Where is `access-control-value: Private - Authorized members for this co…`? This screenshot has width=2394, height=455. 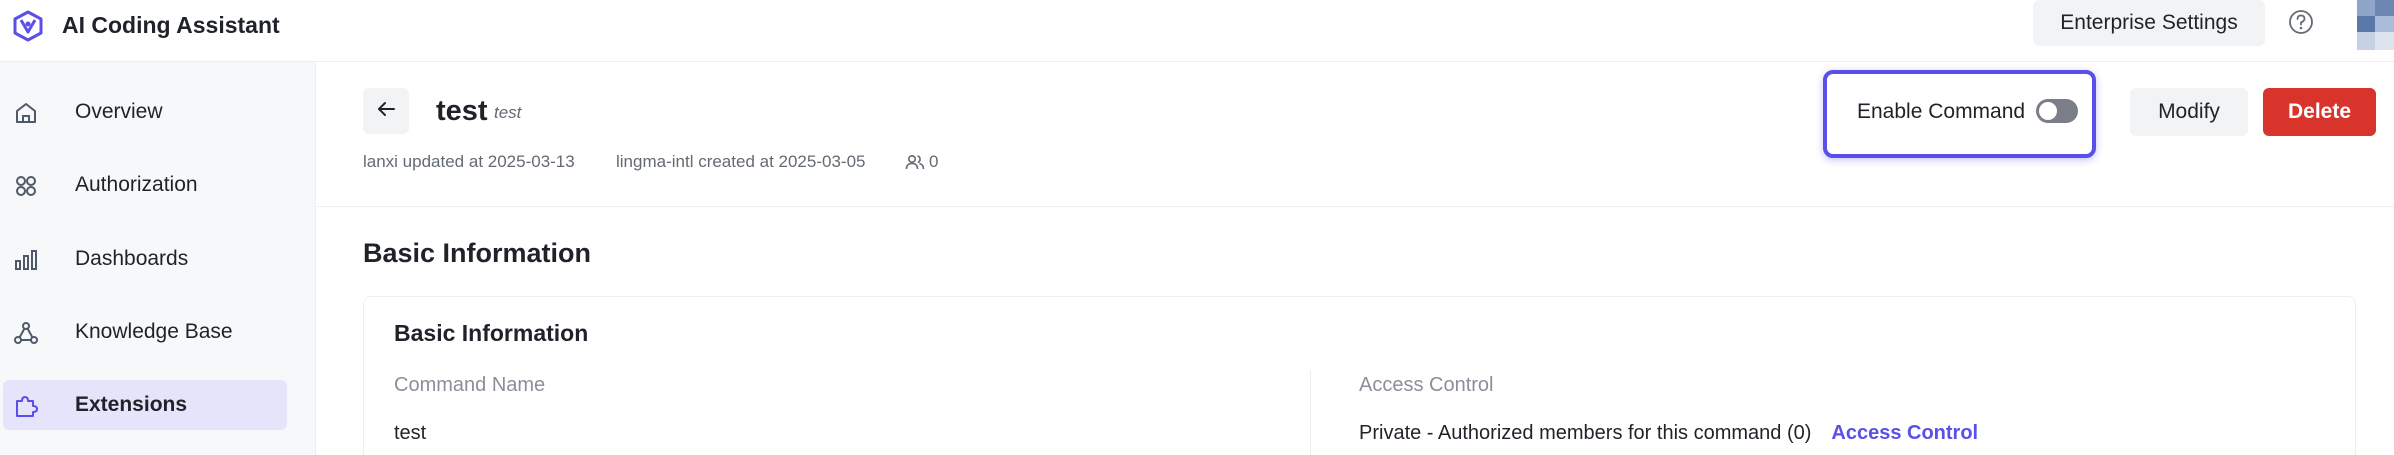
access-control-value: Private - Authorized members for this co… is located at coordinates (1585, 433).